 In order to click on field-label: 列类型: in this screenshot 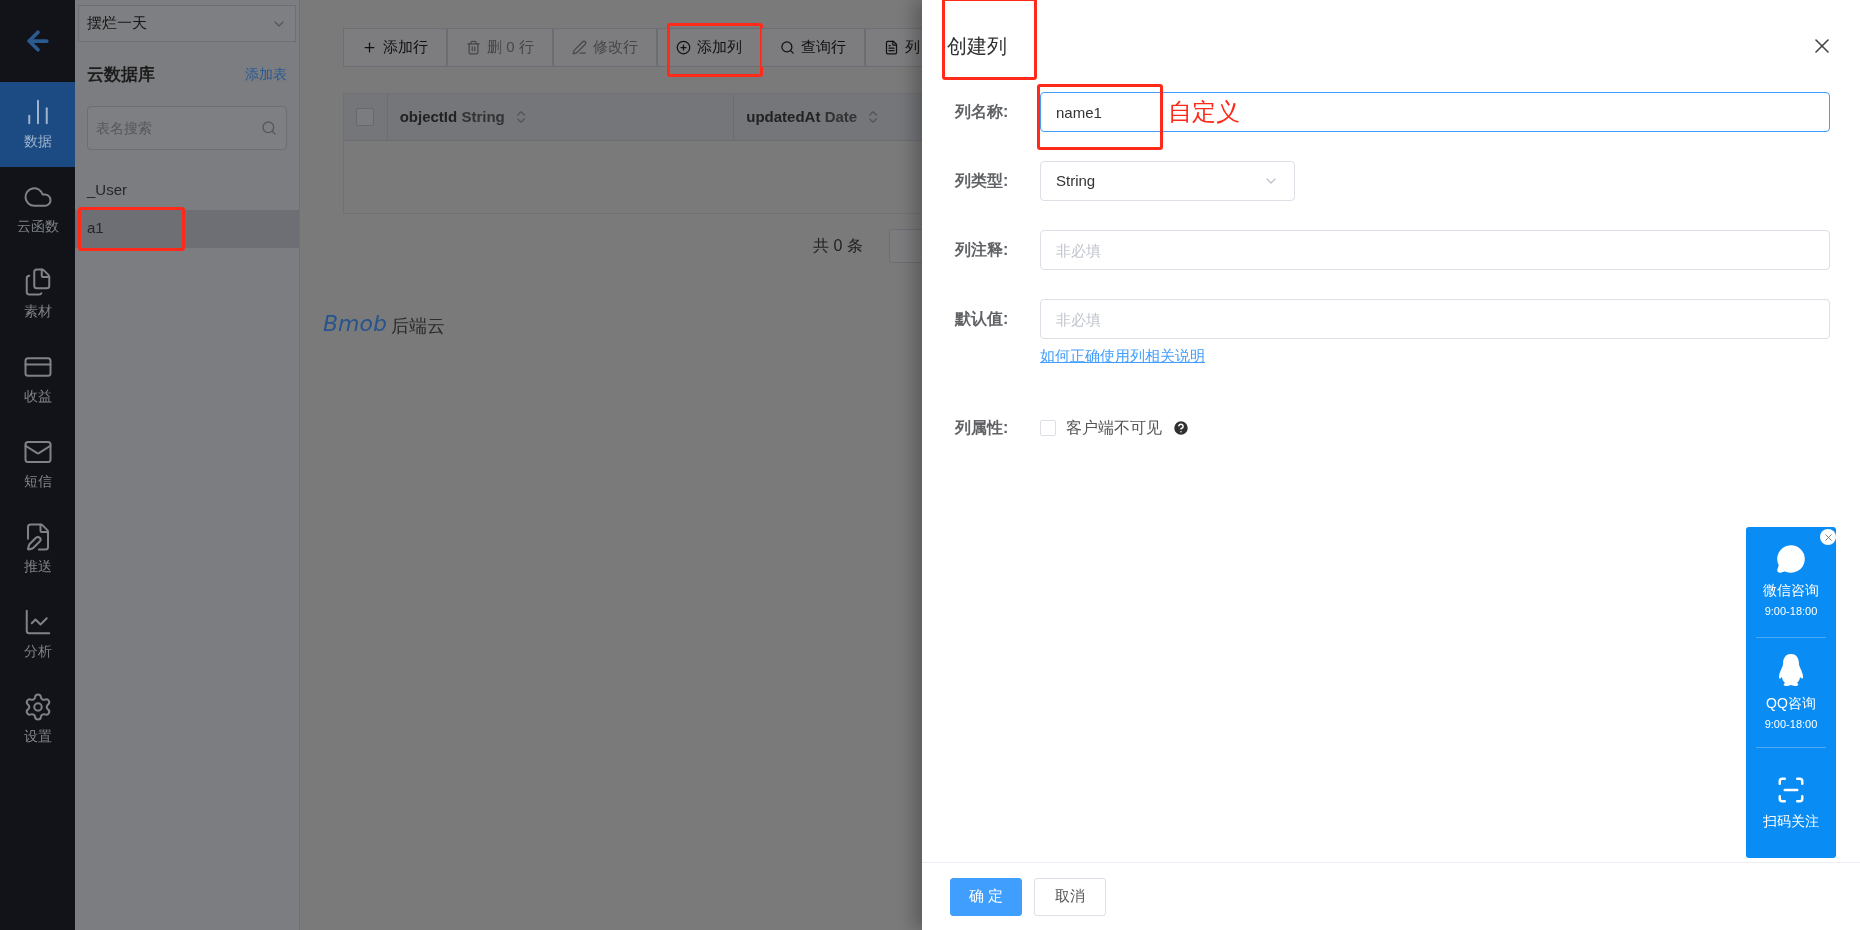, I will do `click(982, 181)`.